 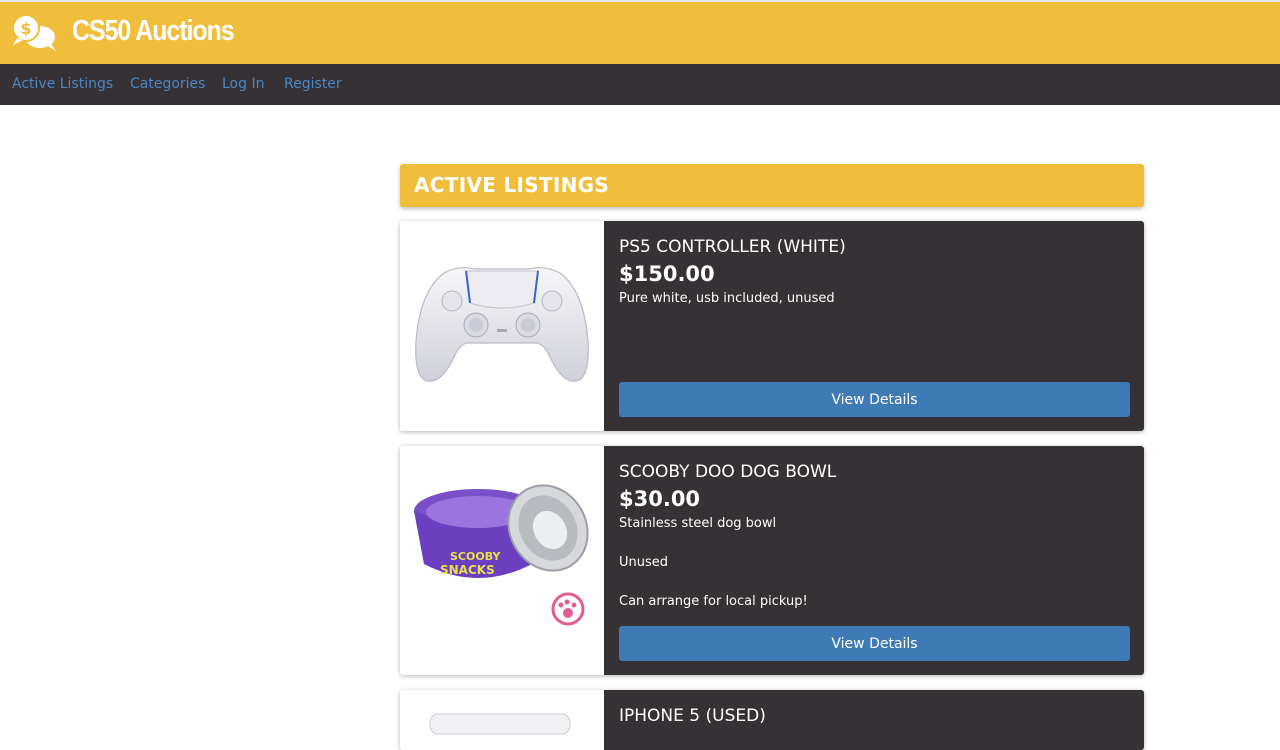 I want to click on nav-register: Register, so click(x=313, y=84).